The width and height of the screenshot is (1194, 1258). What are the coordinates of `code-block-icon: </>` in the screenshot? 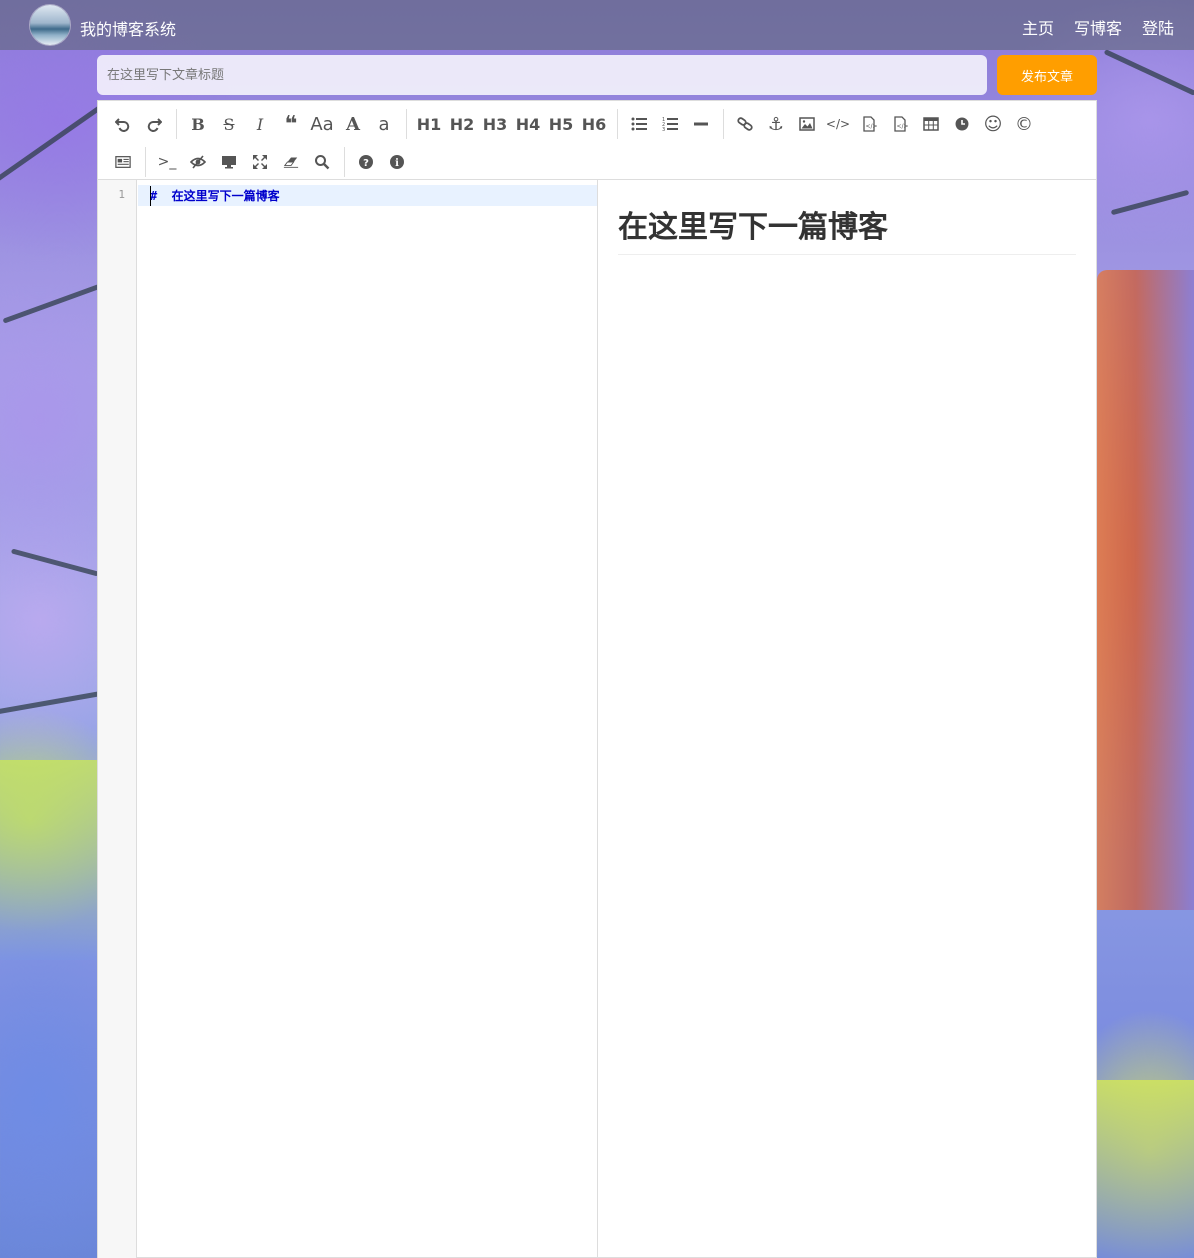 It's located at (900, 124).